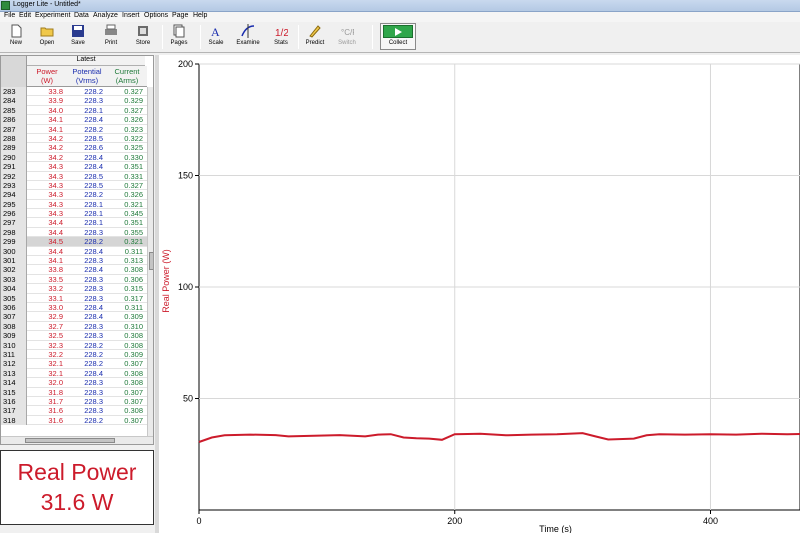 The width and height of the screenshot is (800, 533). I want to click on table-row: 285 34.0 228.1 0.327, so click(74, 110).